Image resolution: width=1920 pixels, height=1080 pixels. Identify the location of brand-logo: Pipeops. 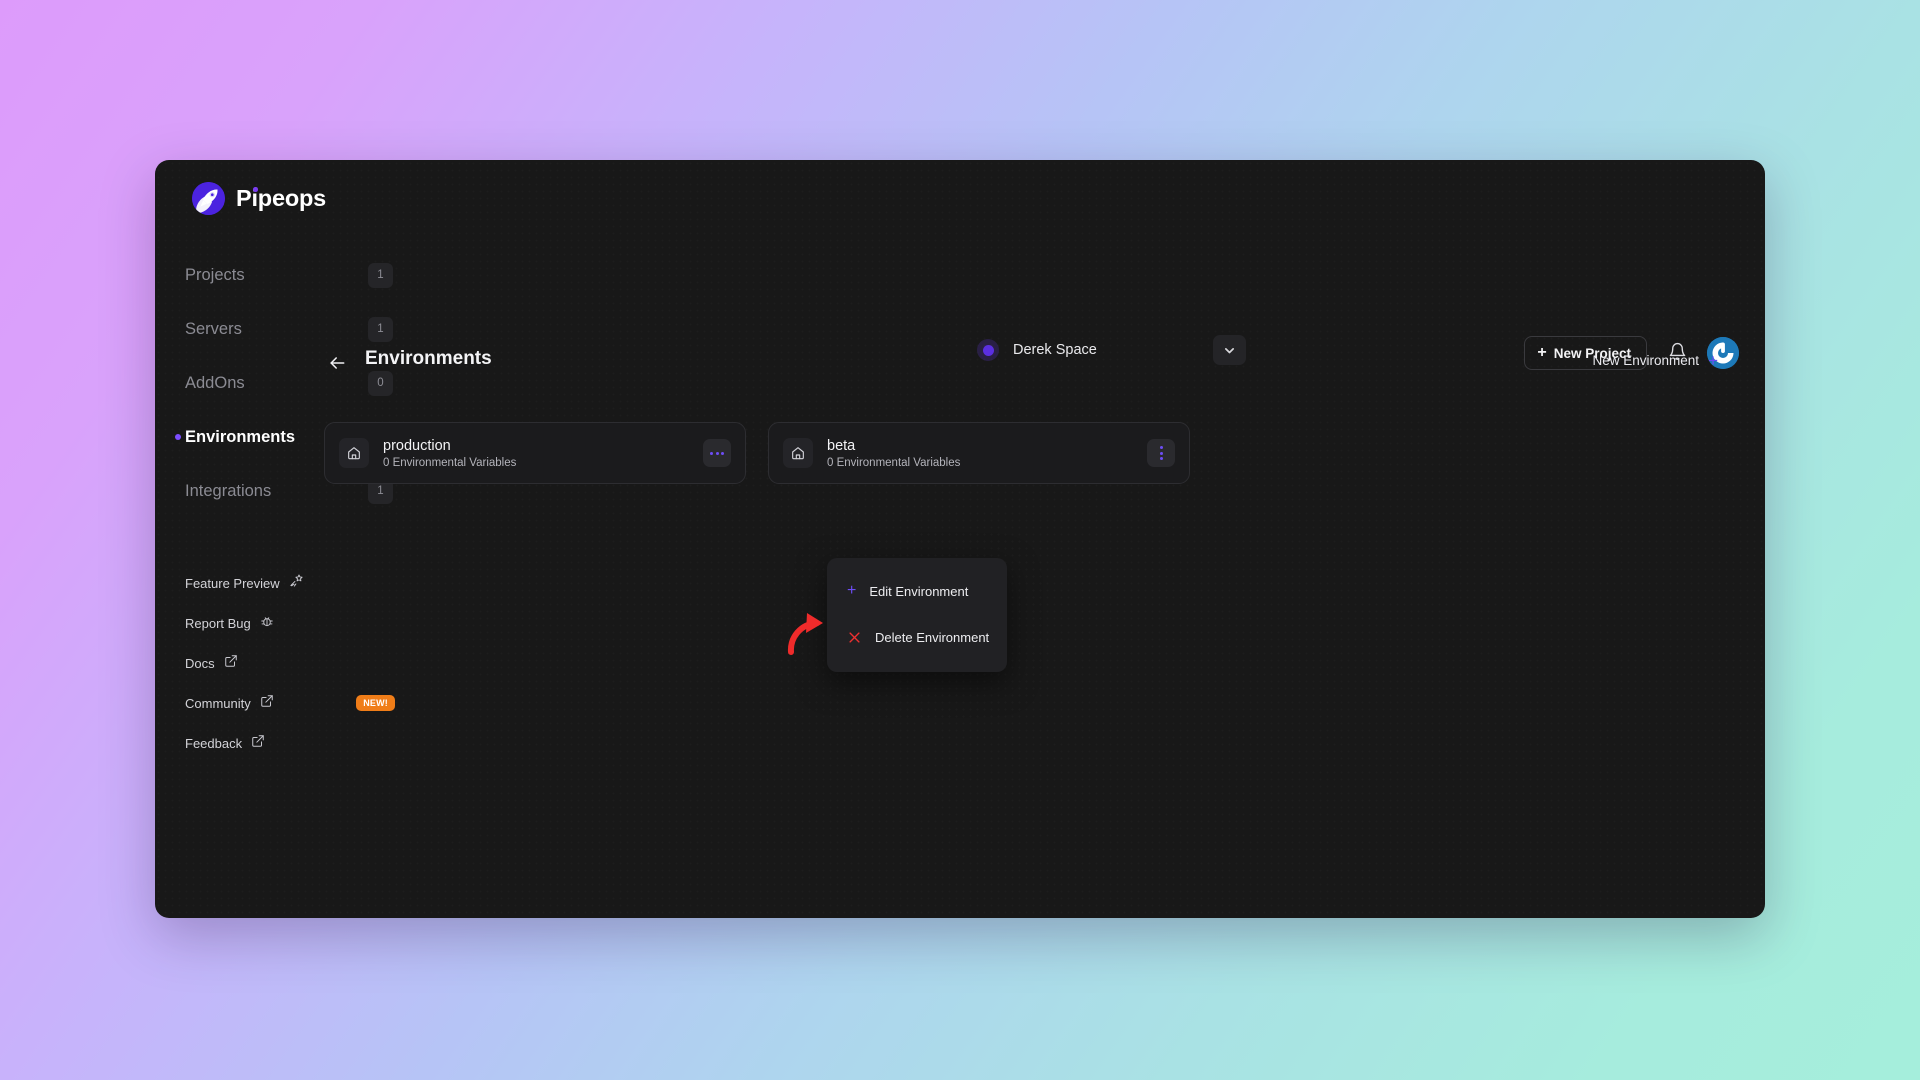
(259, 198).